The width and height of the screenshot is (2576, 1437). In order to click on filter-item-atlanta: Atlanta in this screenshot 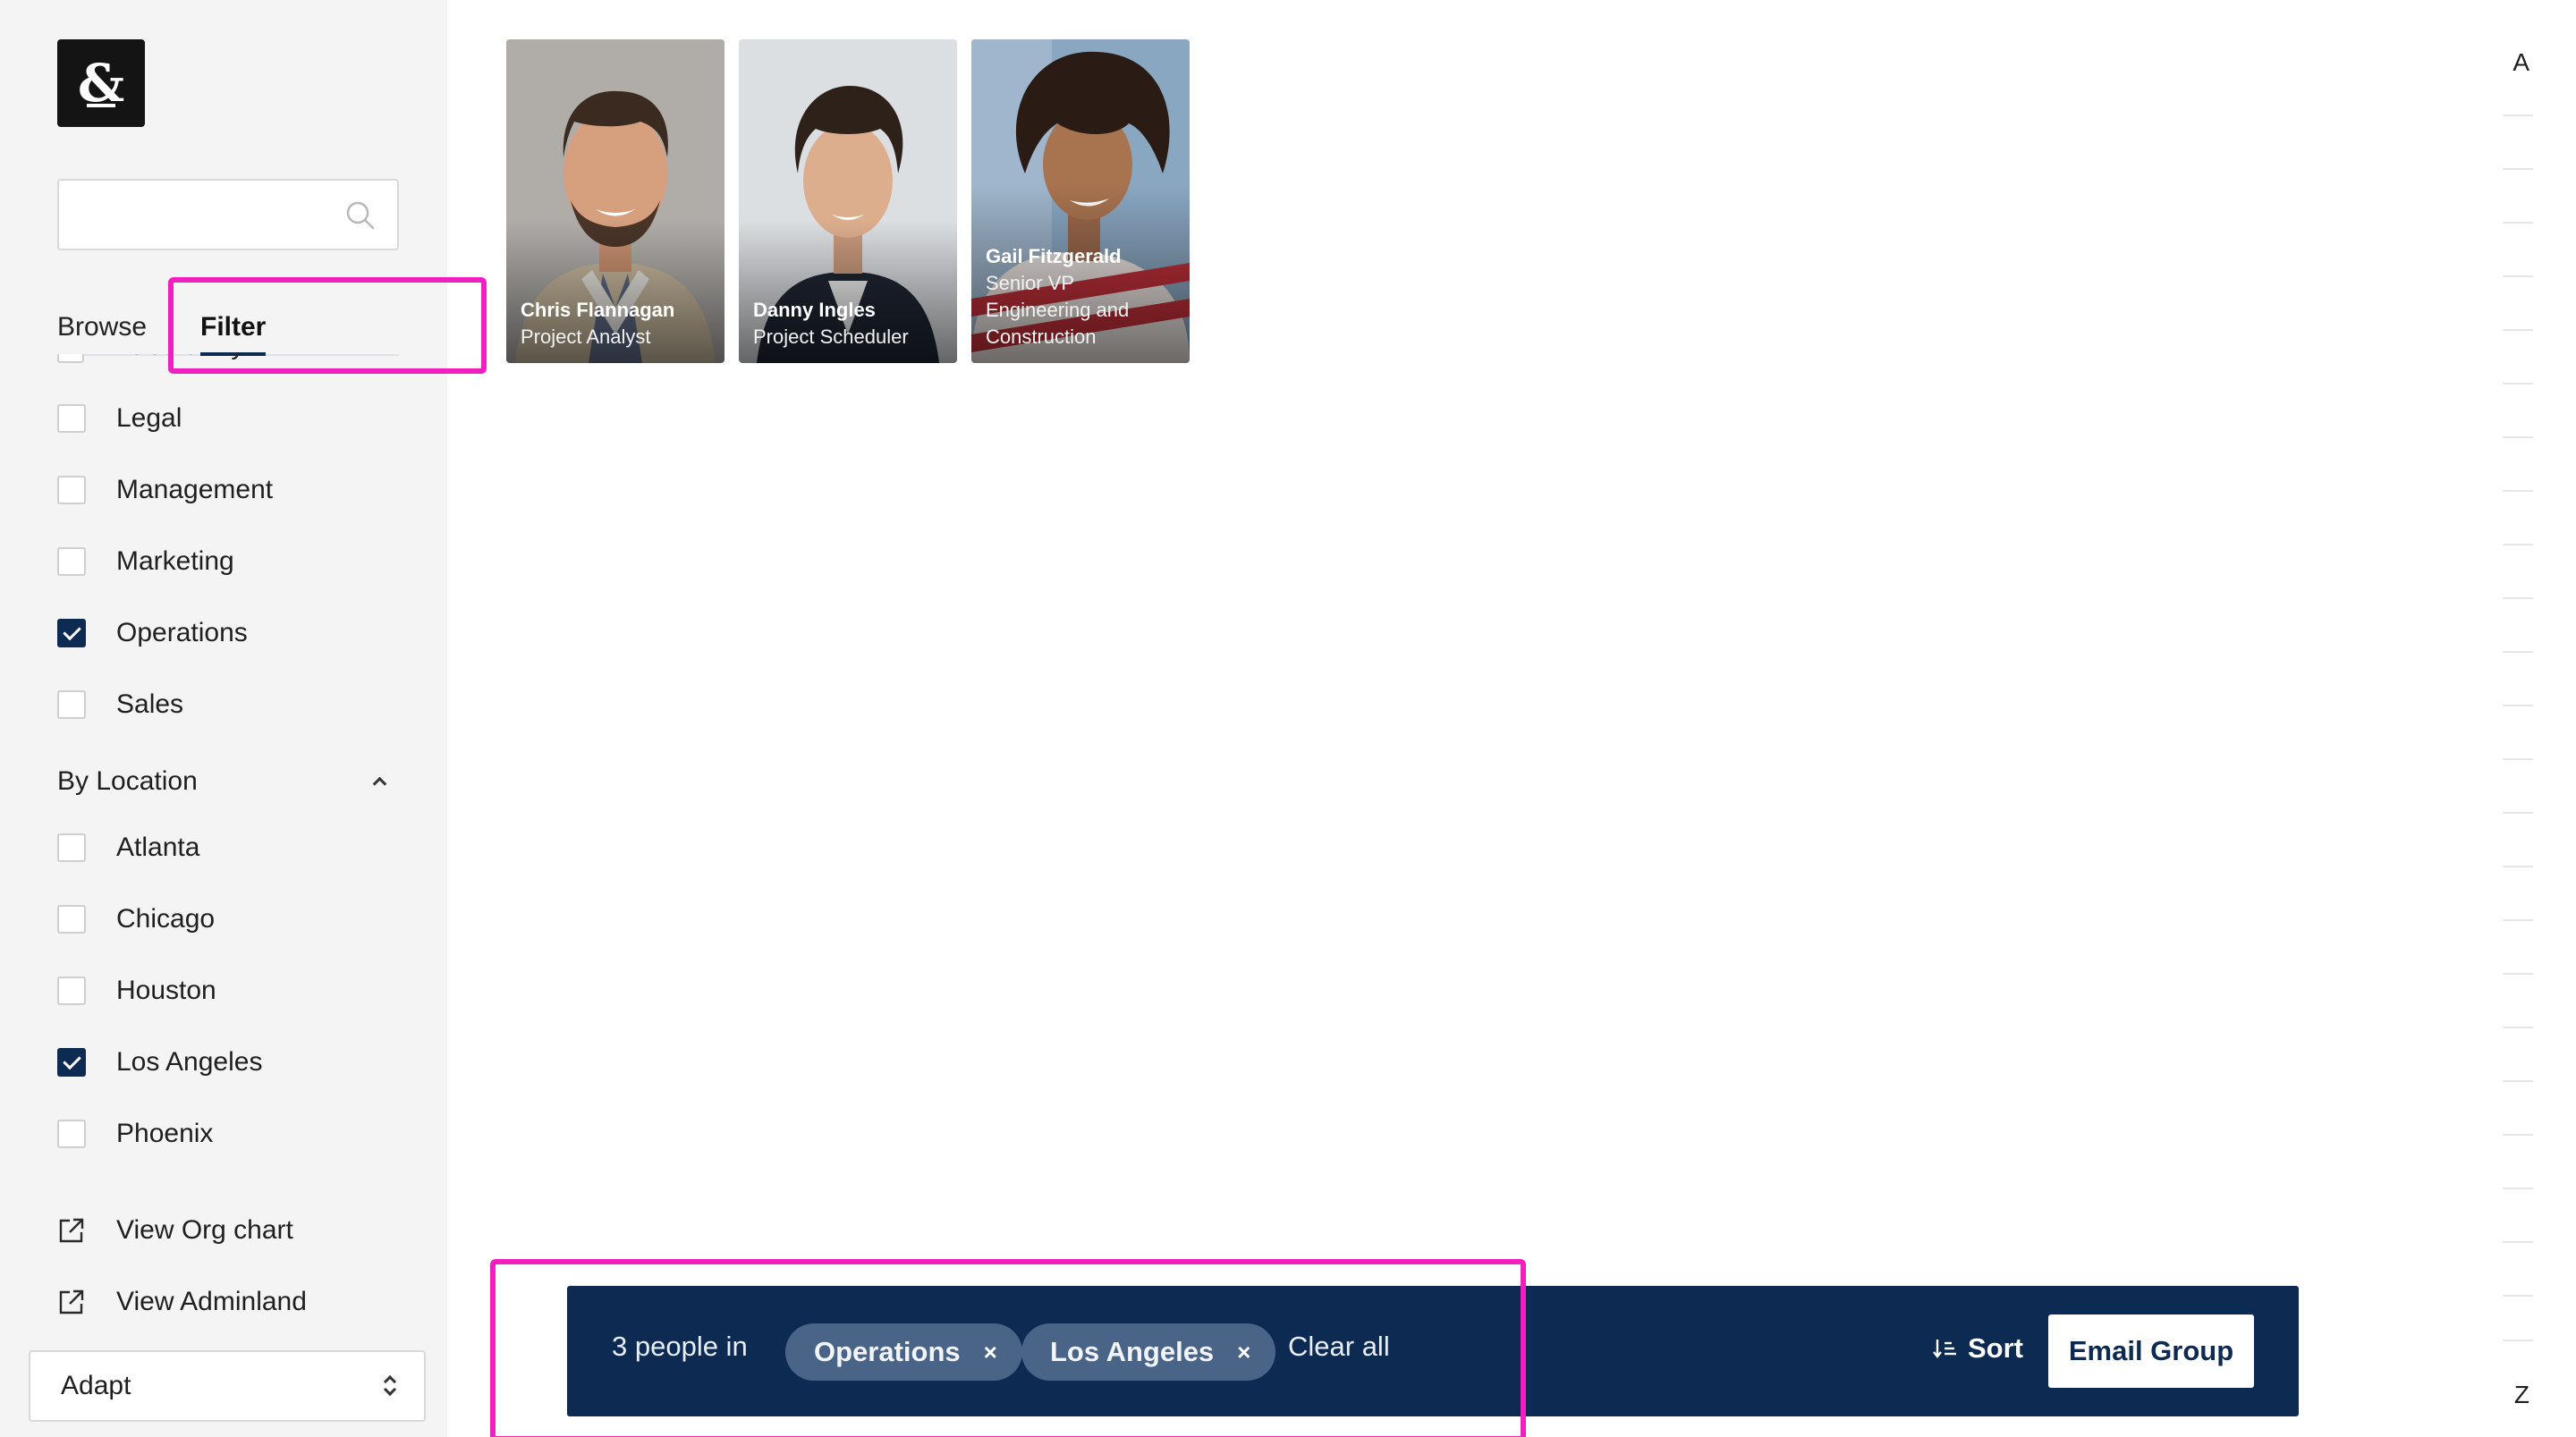, I will do `click(128, 848)`.